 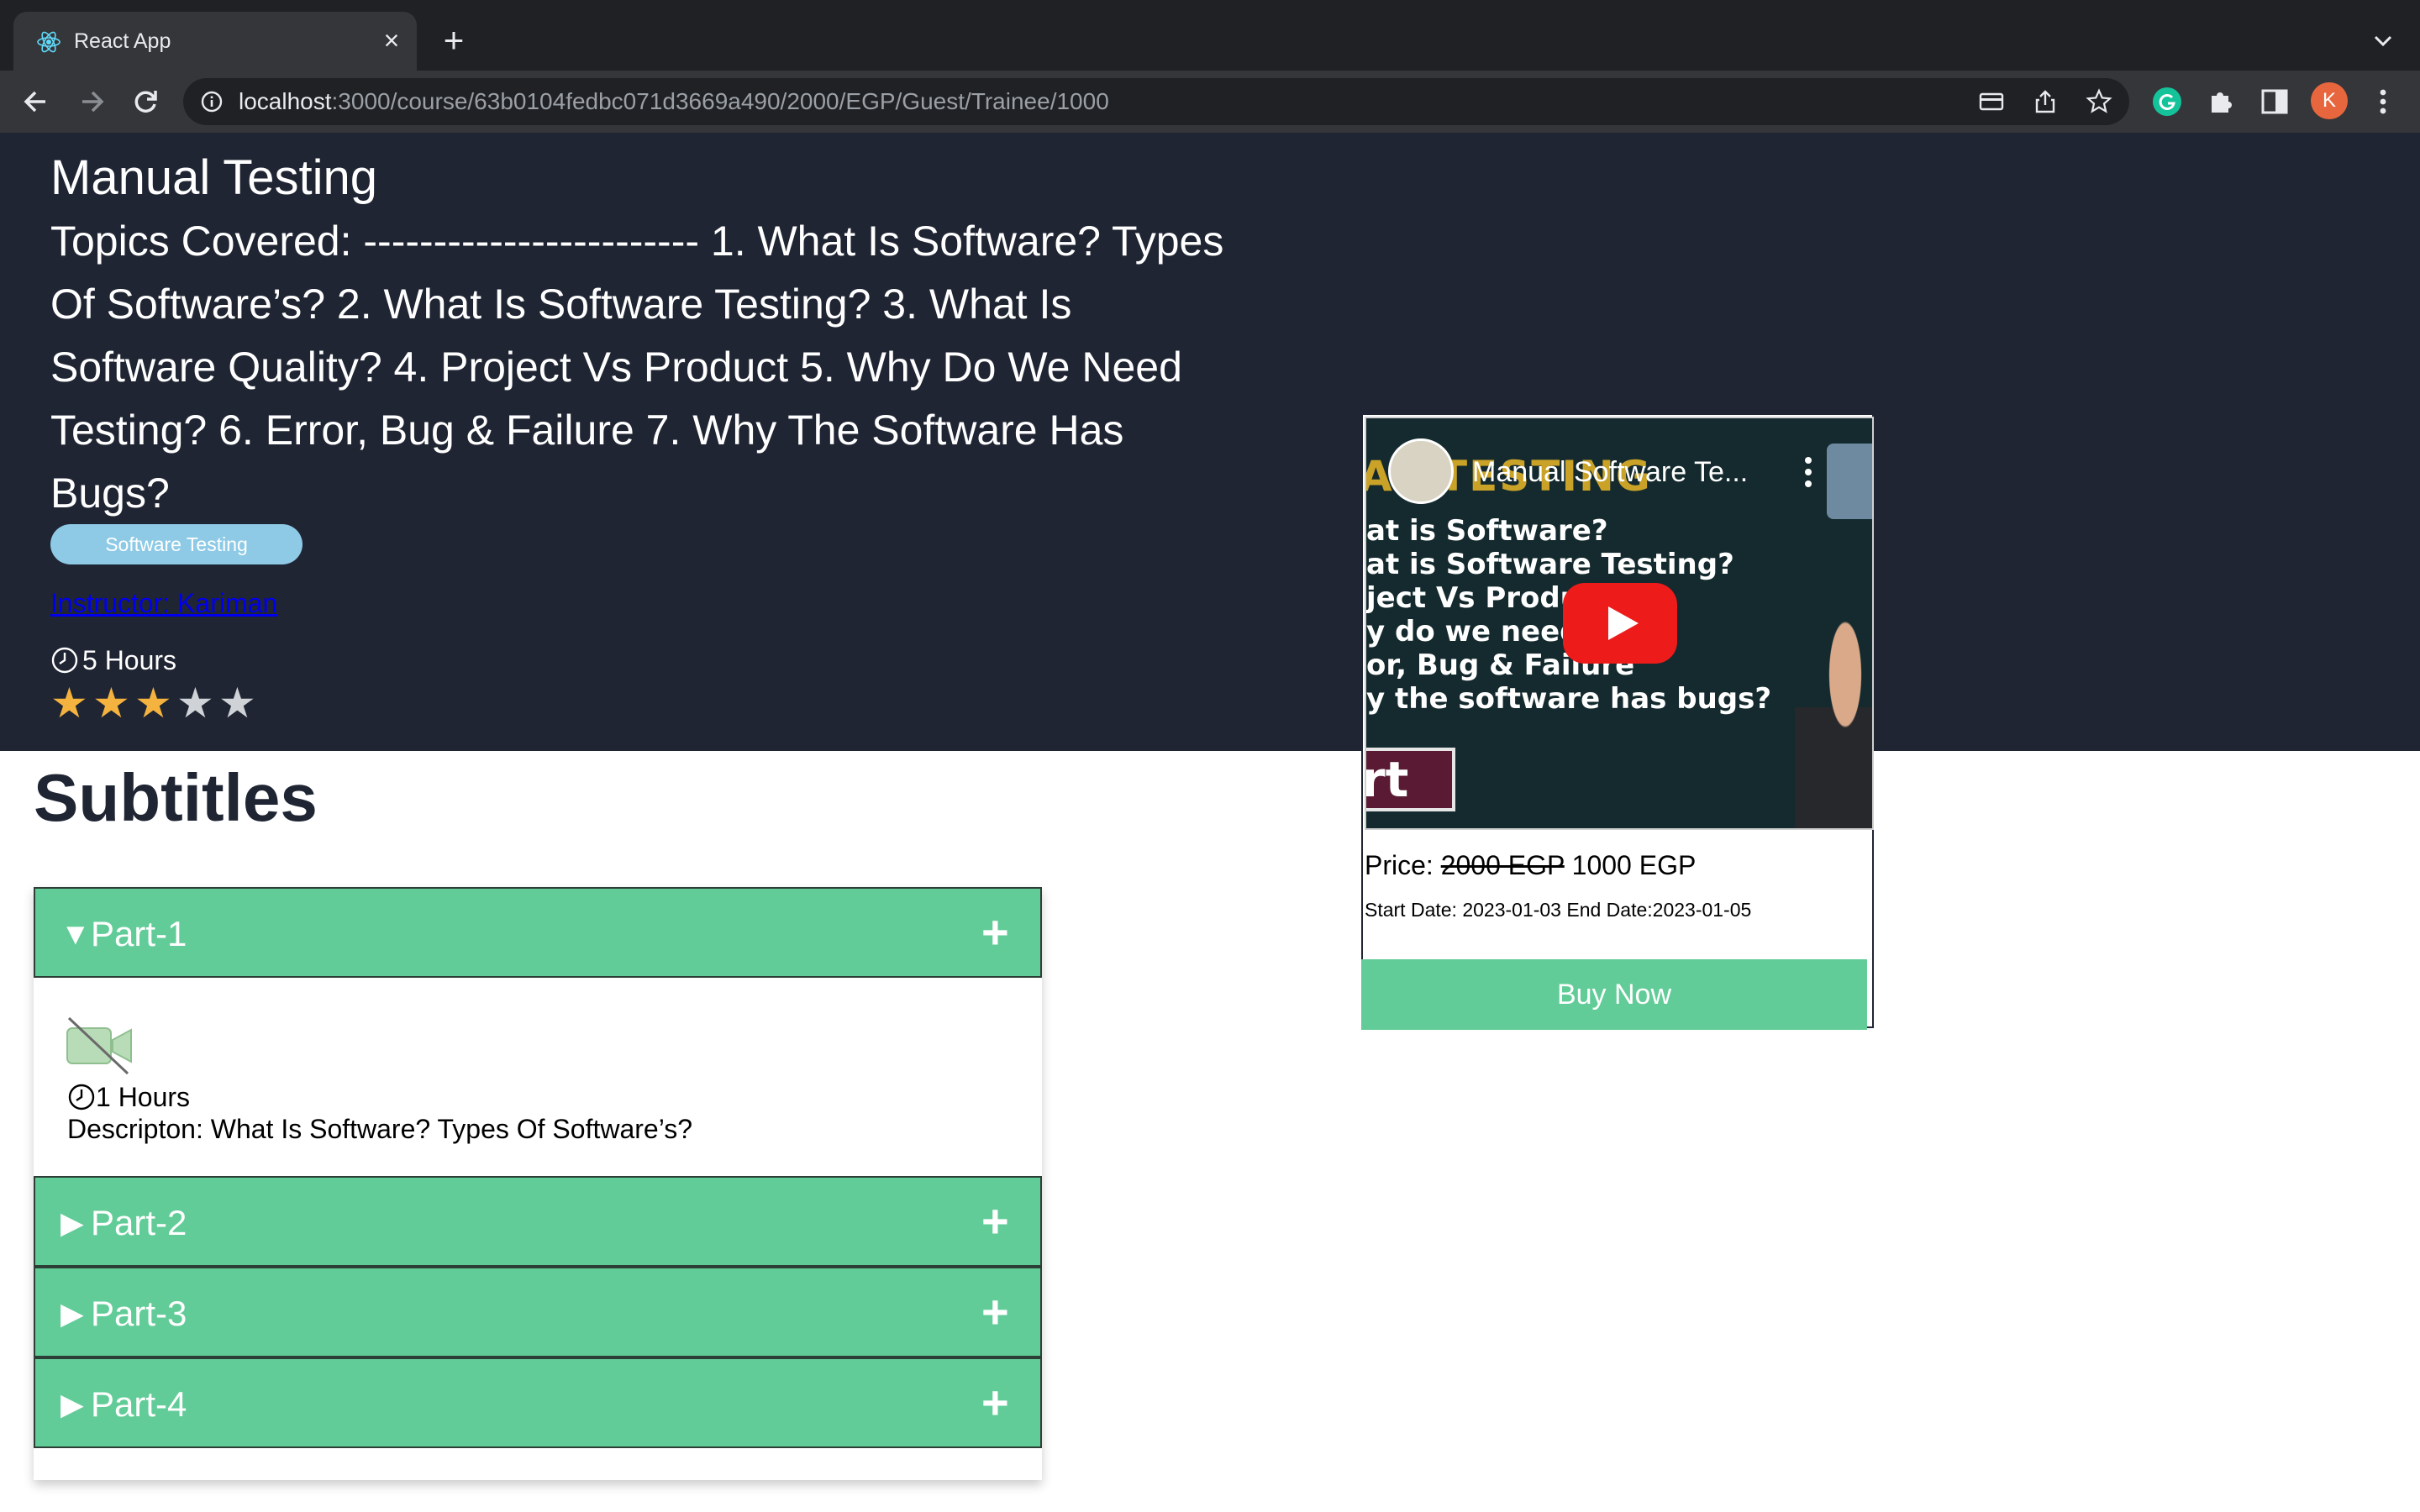 I want to click on price-label: Price:, so click(x=1399, y=865).